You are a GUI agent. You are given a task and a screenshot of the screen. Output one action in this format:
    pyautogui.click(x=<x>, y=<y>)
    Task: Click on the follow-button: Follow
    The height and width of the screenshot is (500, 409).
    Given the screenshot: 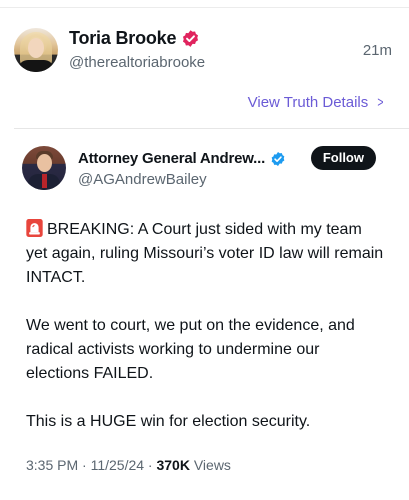 What is the action you would take?
    pyautogui.click(x=343, y=158)
    